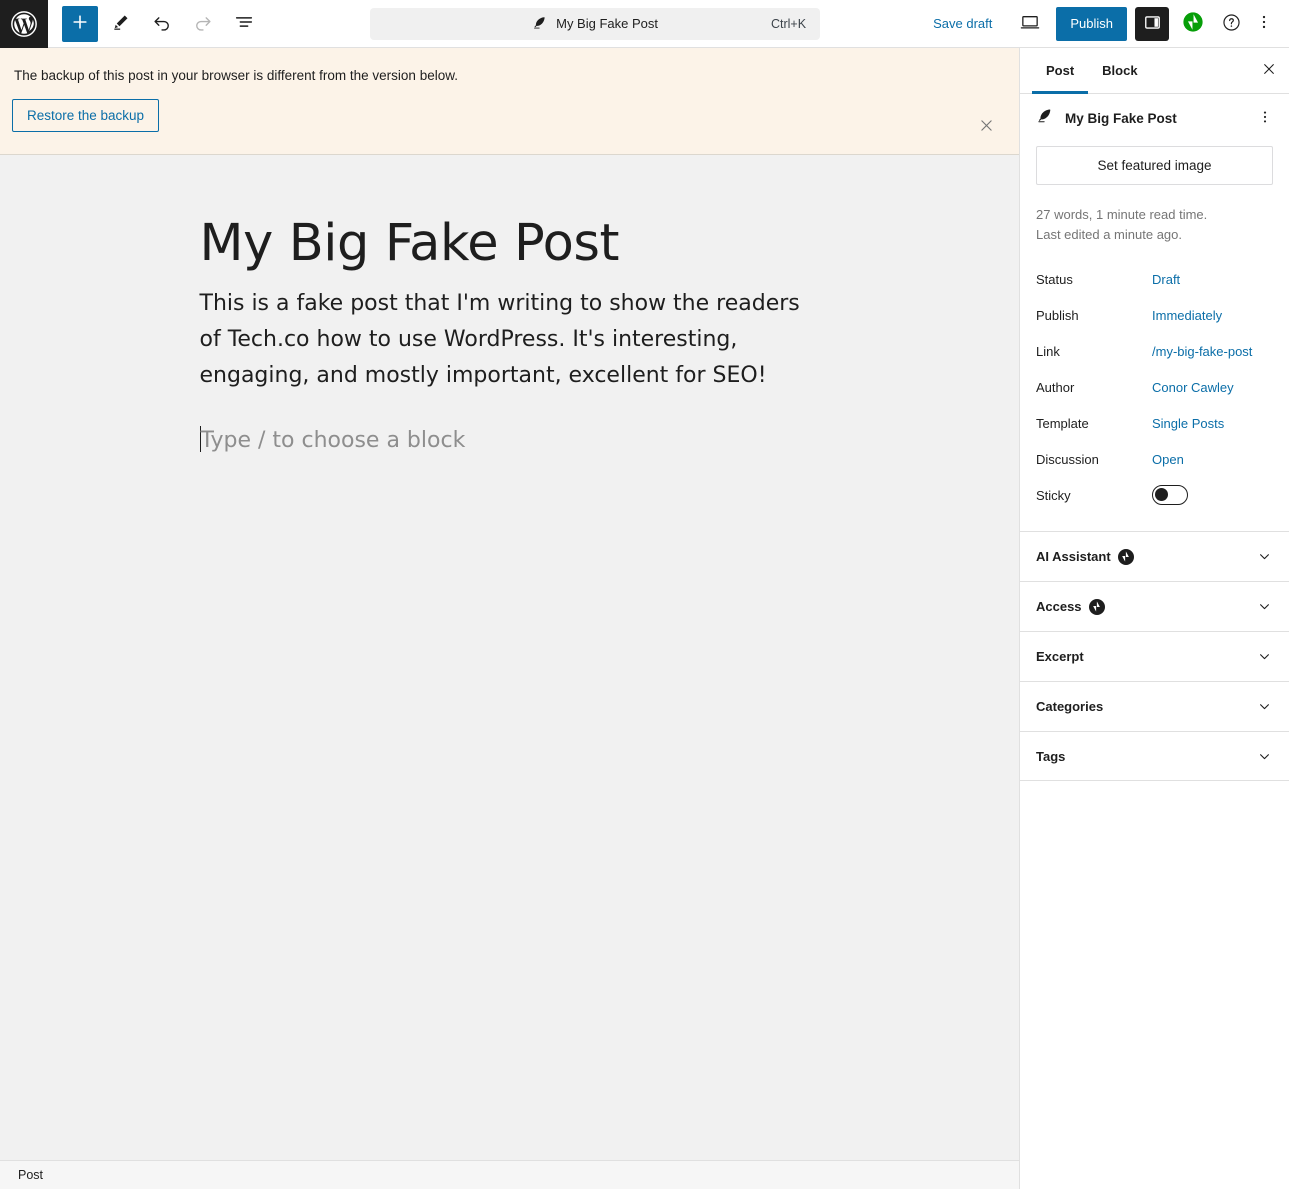  Describe the element at coordinates (509, 1174) in the screenshot. I see `editor-footer-breadcrumb: Post` at that location.